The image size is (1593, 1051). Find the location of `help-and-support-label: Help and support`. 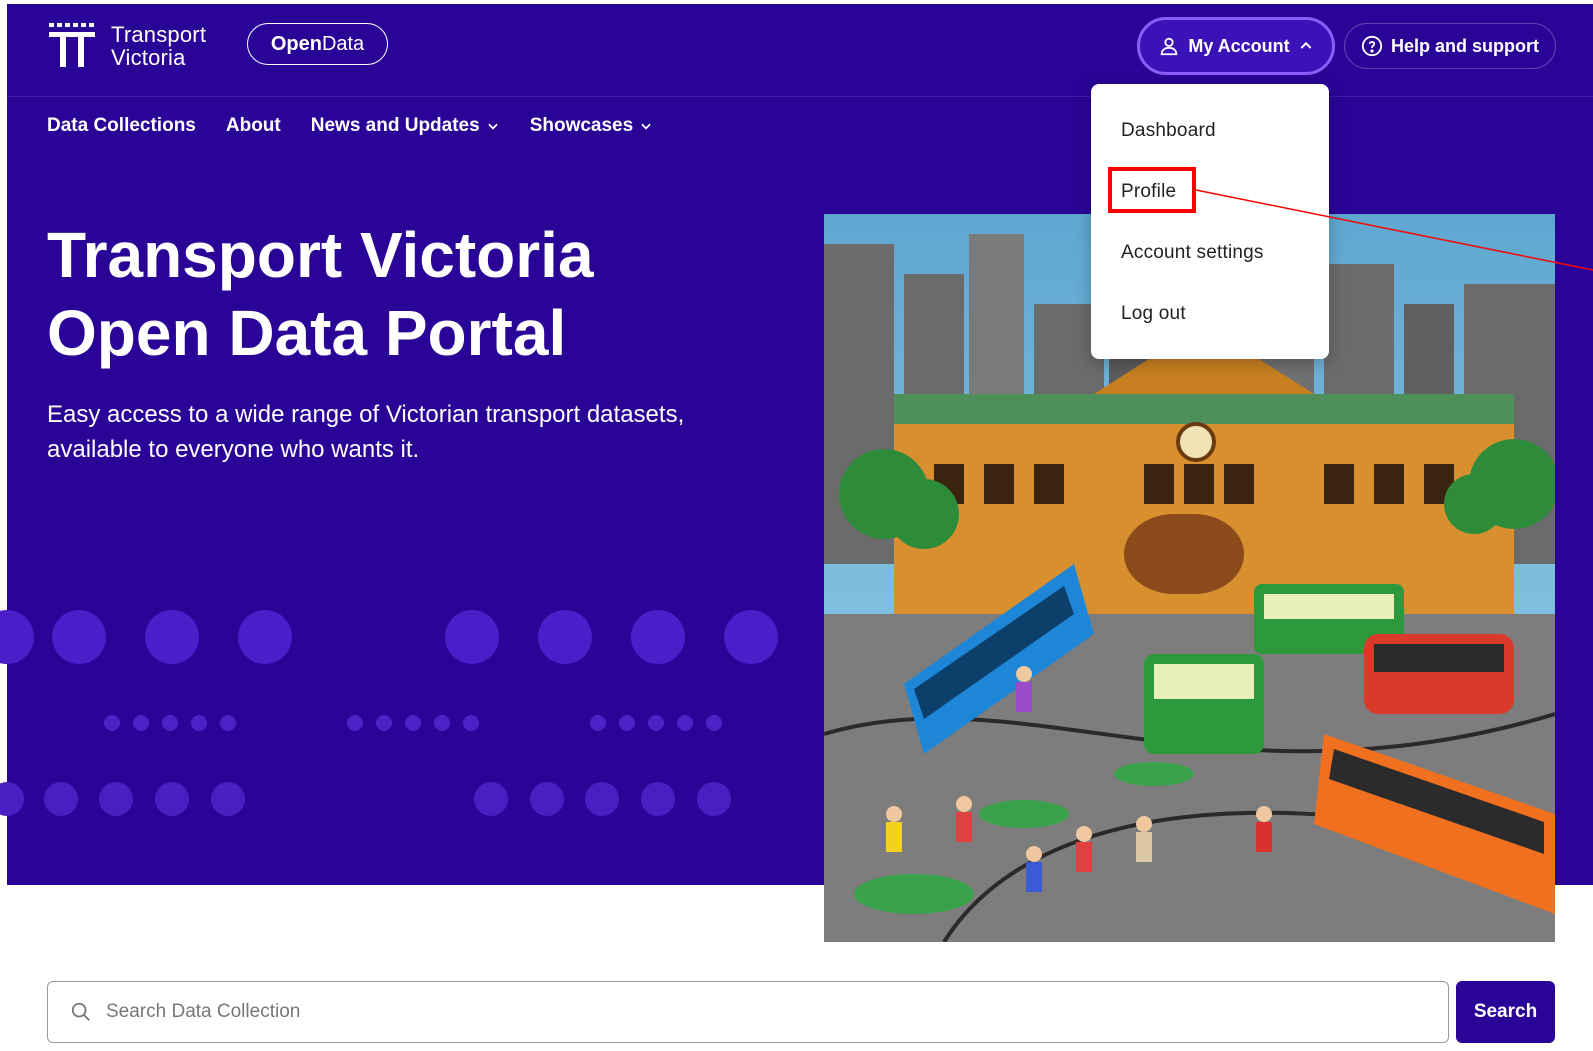

help-and-support-label: Help and support is located at coordinates (1465, 45).